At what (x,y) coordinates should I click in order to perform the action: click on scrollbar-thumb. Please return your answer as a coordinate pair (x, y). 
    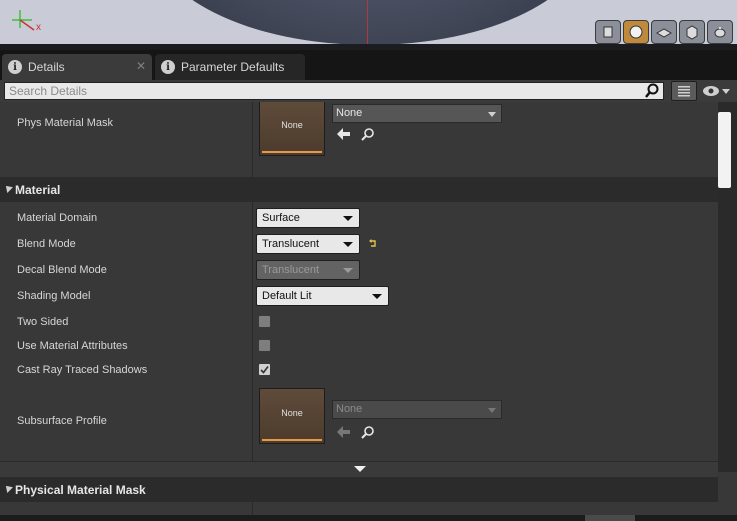
    Looking at the image, I should click on (724, 150).